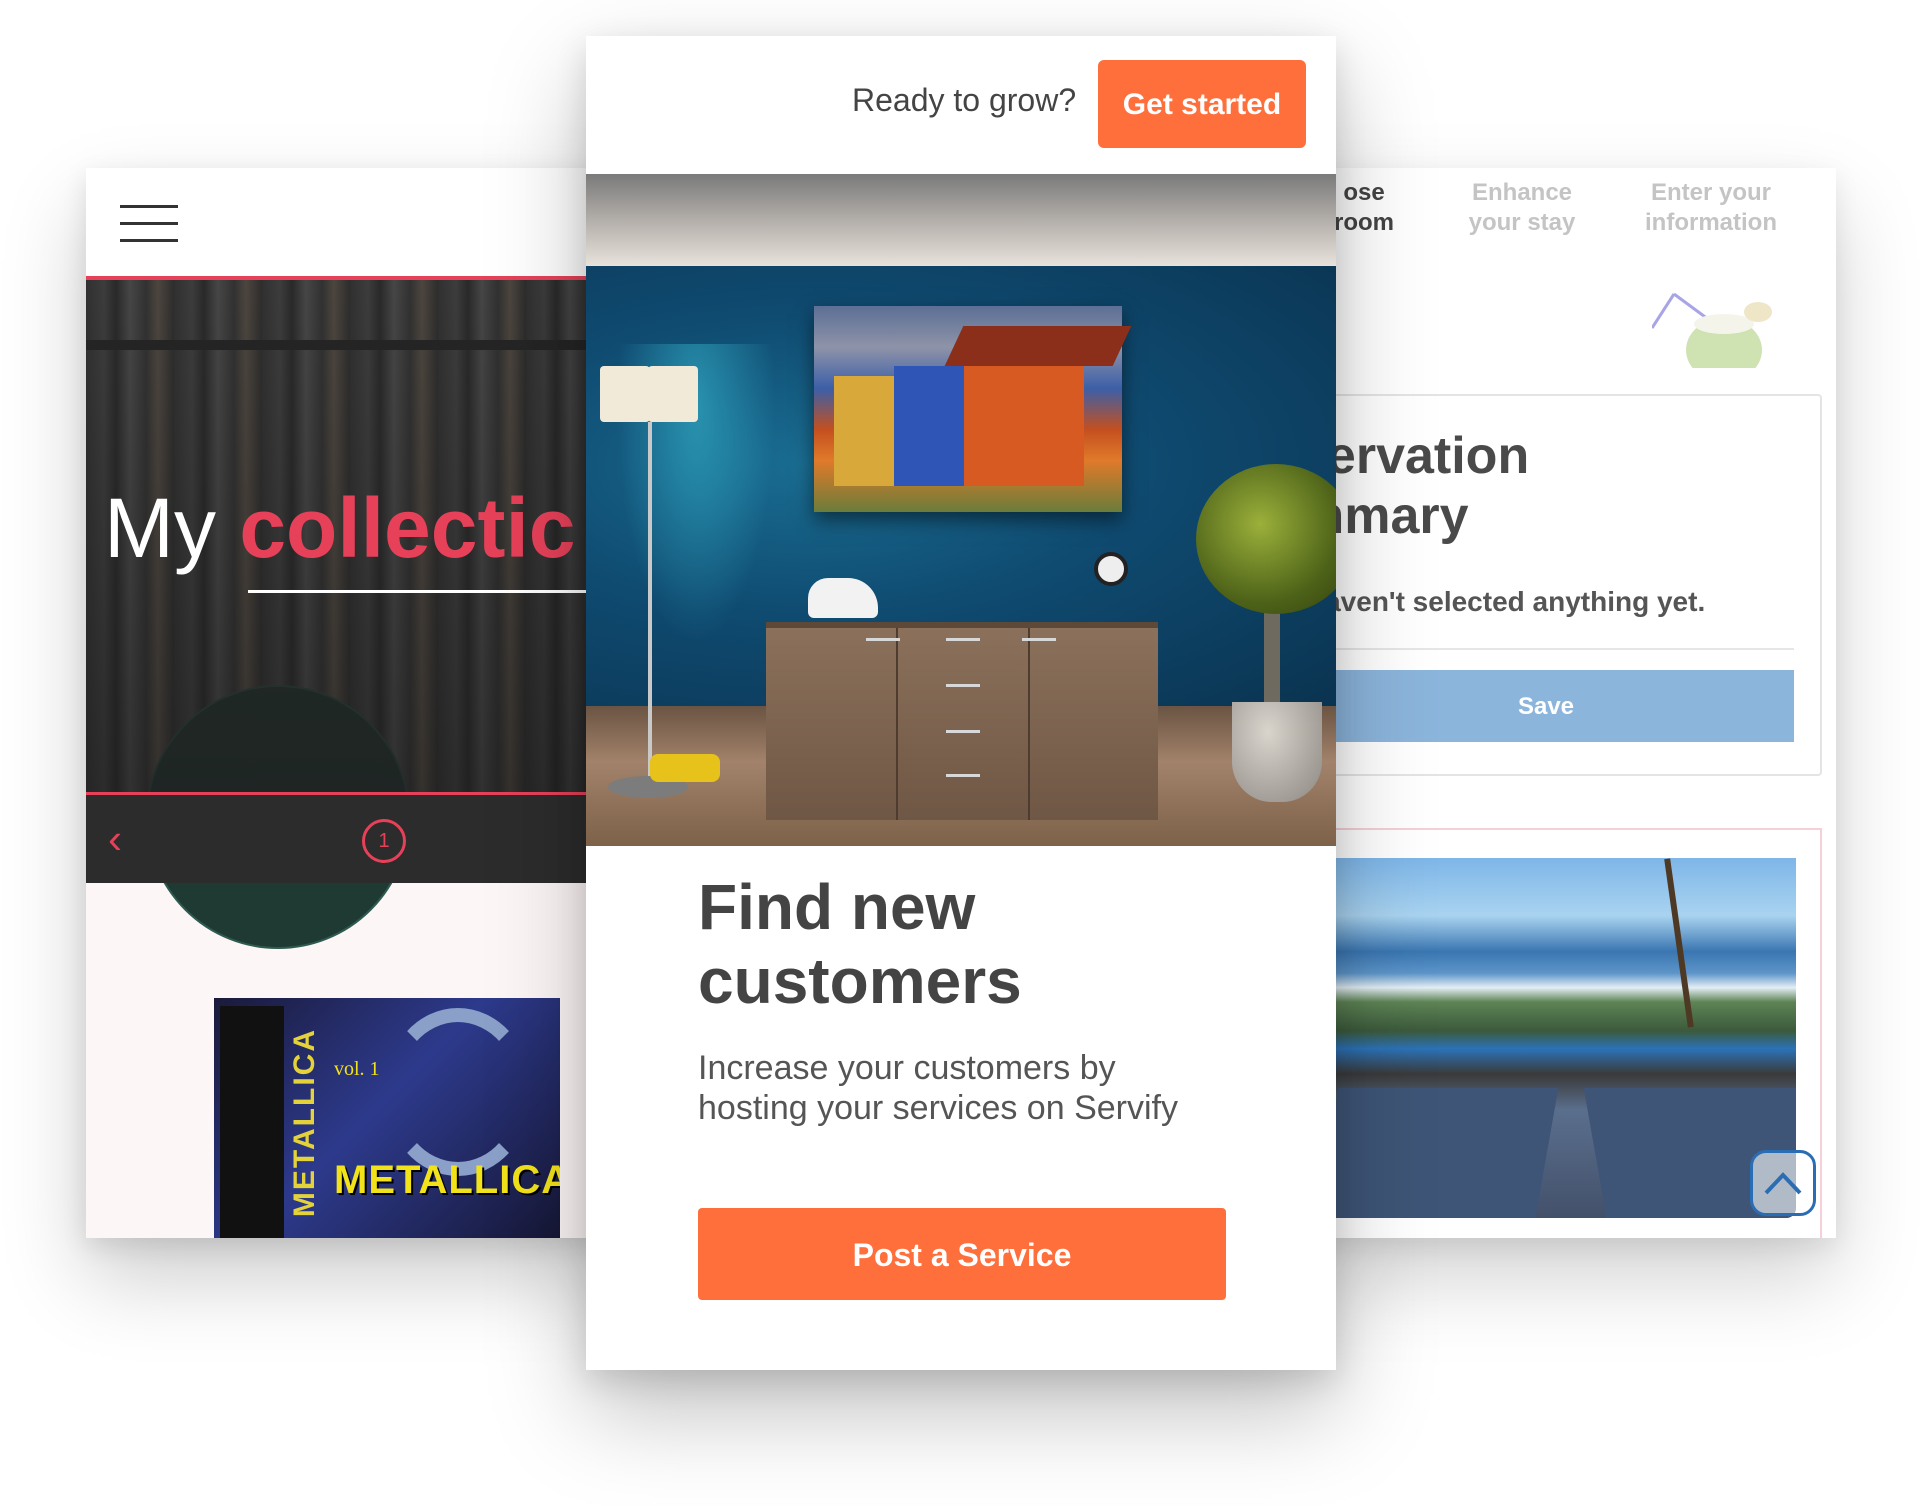 This screenshot has height=1506, width=1922. Describe the element at coordinates (149, 224) in the screenshot. I see `hamburger-menu-icon` at that location.